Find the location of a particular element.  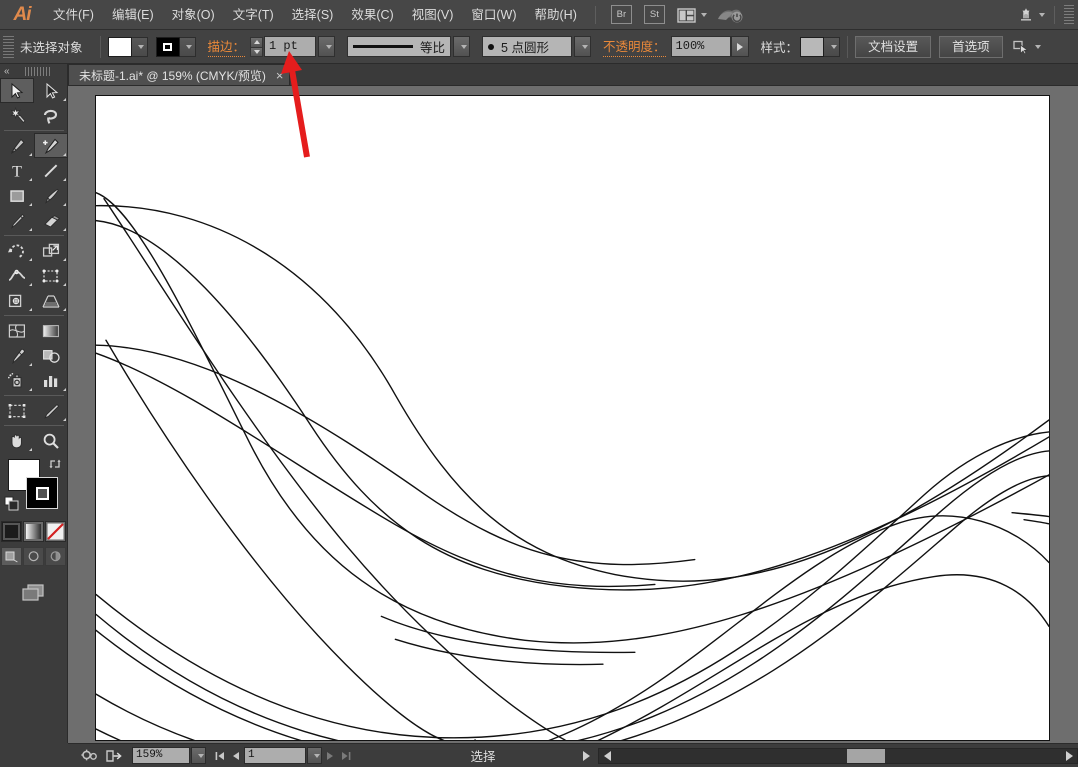

drawmode-inside-button is located at coordinates (55, 556).